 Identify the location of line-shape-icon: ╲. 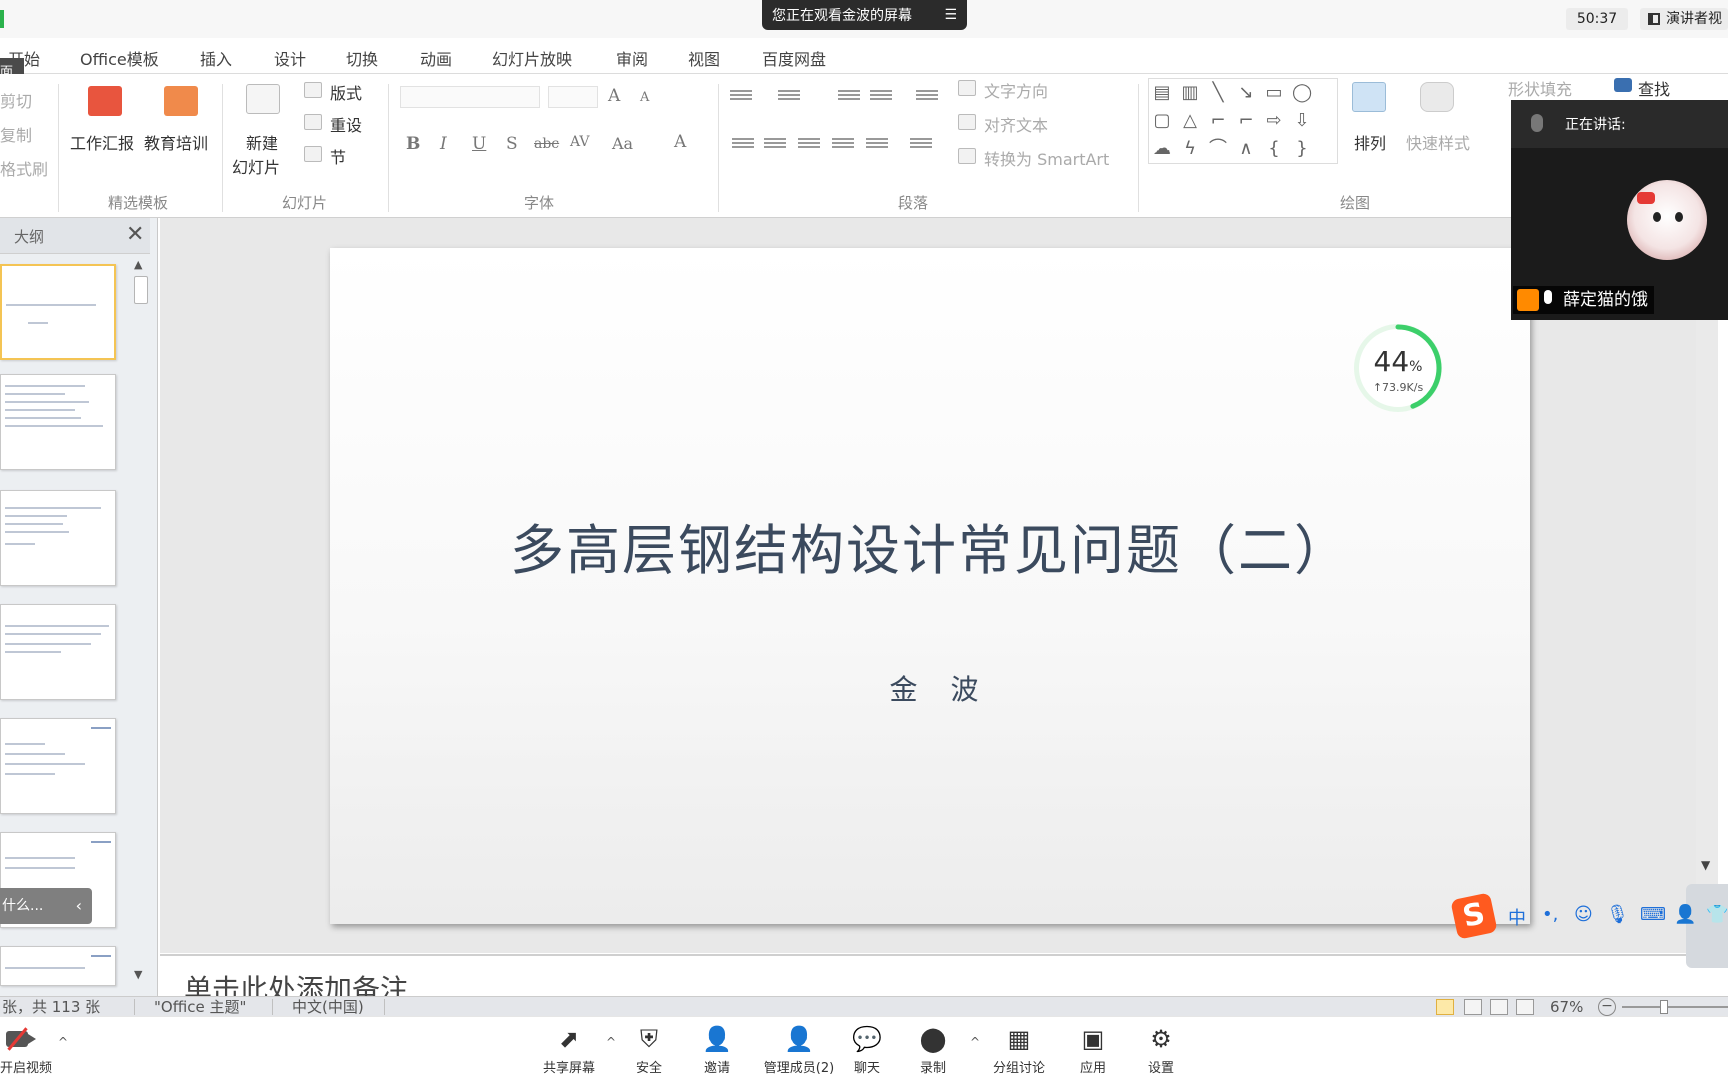
(1218, 93).